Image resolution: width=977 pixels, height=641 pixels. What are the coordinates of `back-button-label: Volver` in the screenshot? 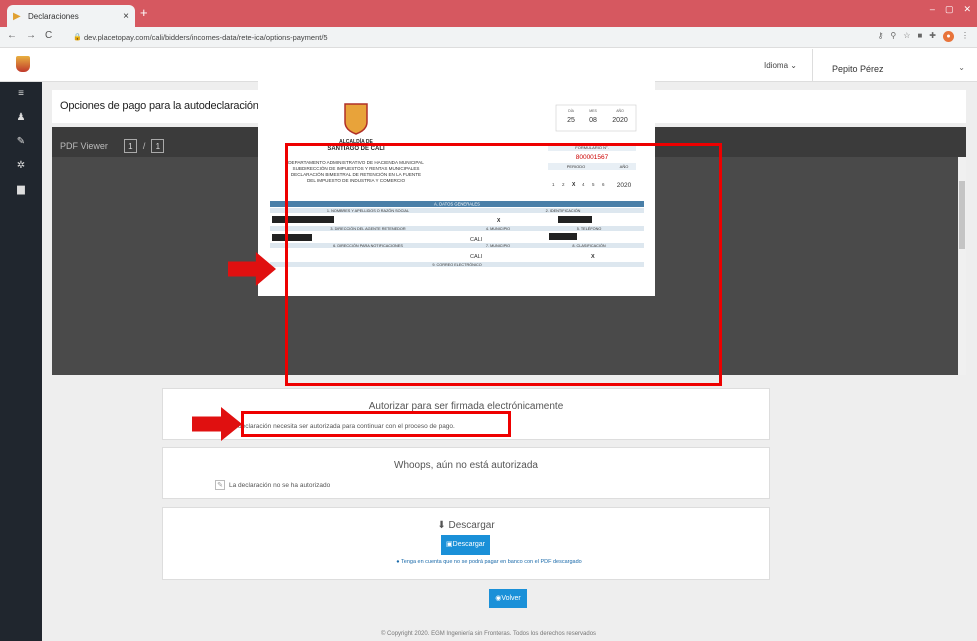 It's located at (511, 598).